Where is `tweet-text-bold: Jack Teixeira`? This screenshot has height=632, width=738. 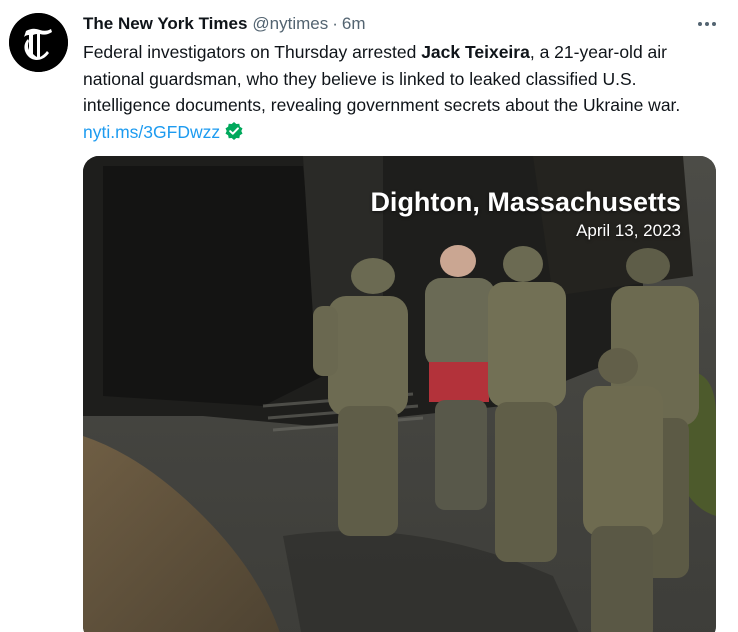
tweet-text-bold: Jack Teixeira is located at coordinates (475, 52).